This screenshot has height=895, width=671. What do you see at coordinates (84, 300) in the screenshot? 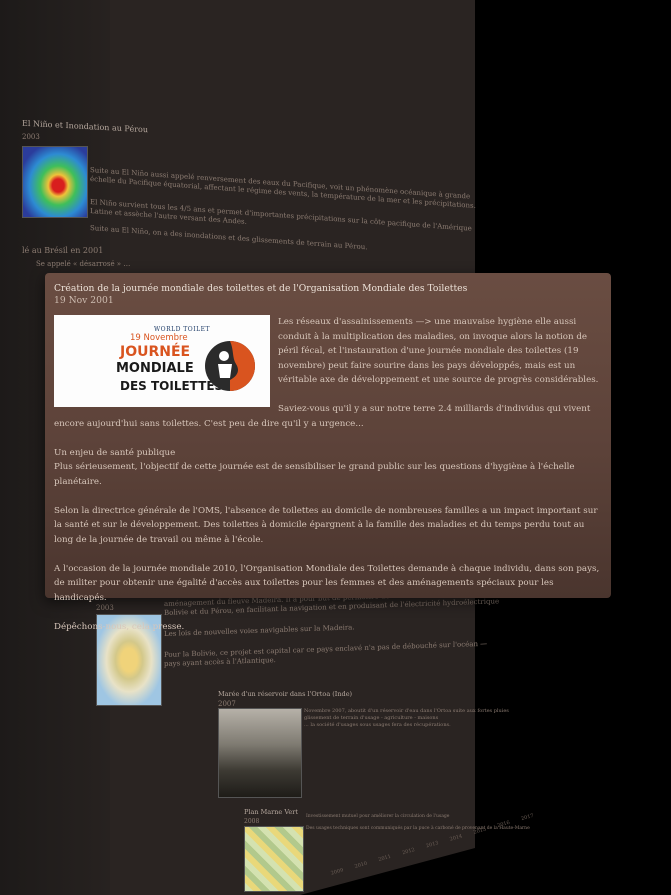
I see `event-date: 19 Nov 2001` at bounding box center [84, 300].